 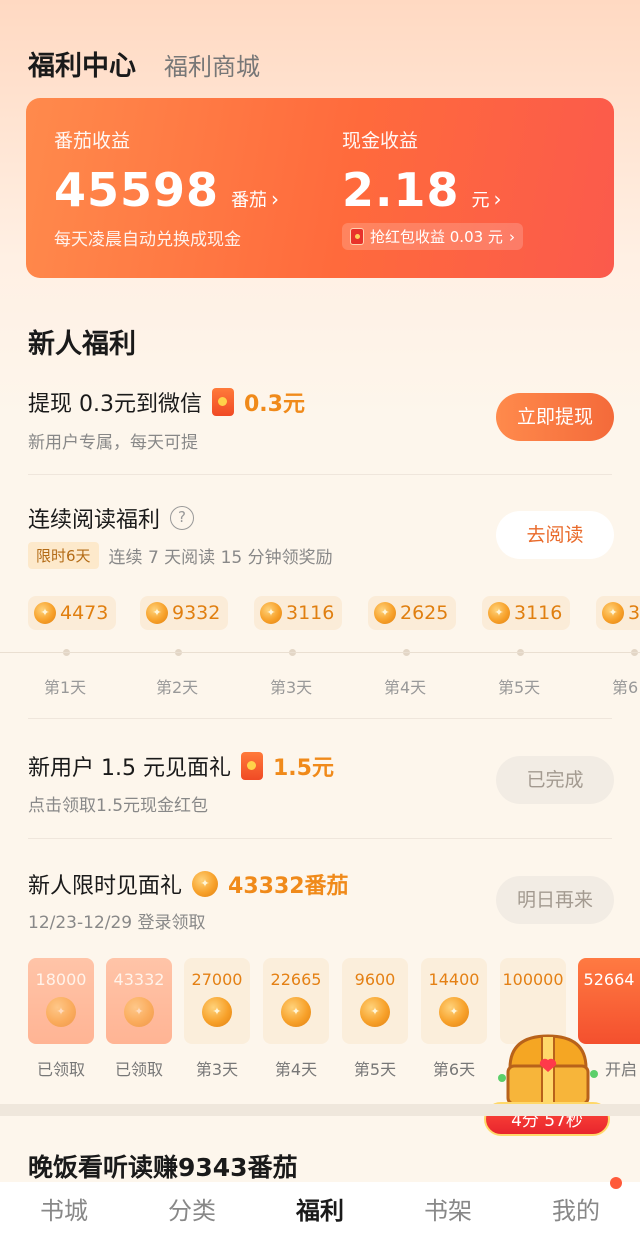 What do you see at coordinates (129, 768) in the screenshot?
I see `gift15-title: 新用户 1.5 元见面礼` at bounding box center [129, 768].